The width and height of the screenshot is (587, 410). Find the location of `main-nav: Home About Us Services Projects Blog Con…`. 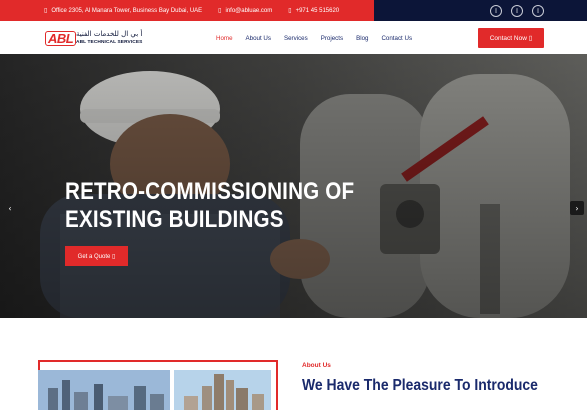

main-nav: Home About Us Services Projects Blog Con… is located at coordinates (314, 38).